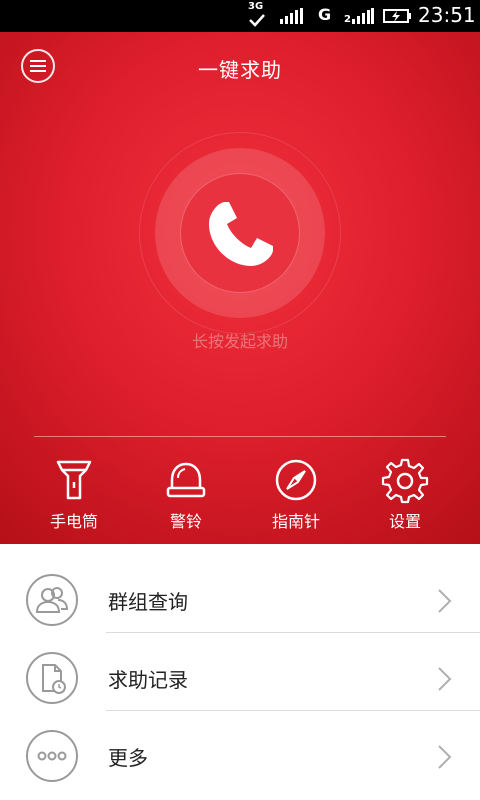  I want to click on signal-strength-icon-2: 2, so click(359, 16).